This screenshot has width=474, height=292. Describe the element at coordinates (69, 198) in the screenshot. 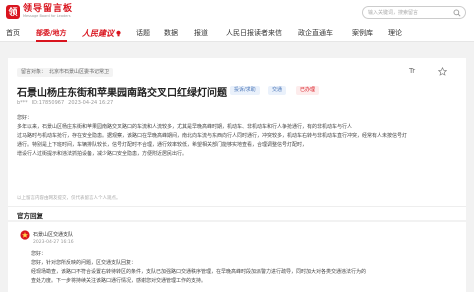

I see `disclaimer-note: 以上留言内容由网友提交，仅代表留言人个人观点。` at that location.